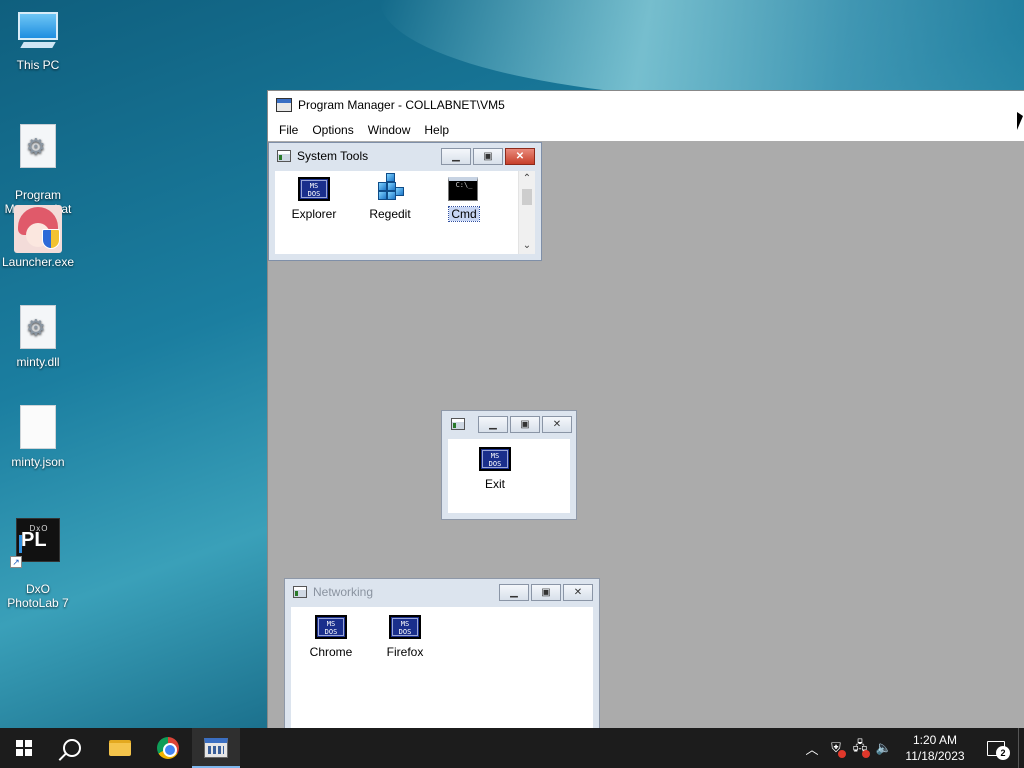 This screenshot has width=1024, height=768. I want to click on wallpaper-wave, so click(702, 50).